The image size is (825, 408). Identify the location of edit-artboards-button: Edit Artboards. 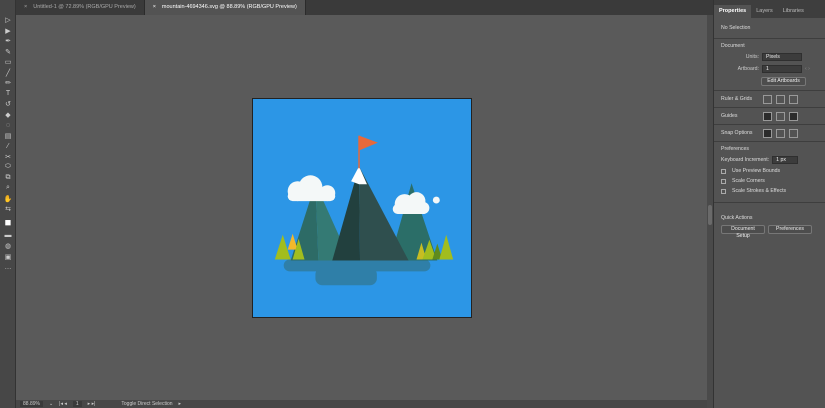
(783, 81).